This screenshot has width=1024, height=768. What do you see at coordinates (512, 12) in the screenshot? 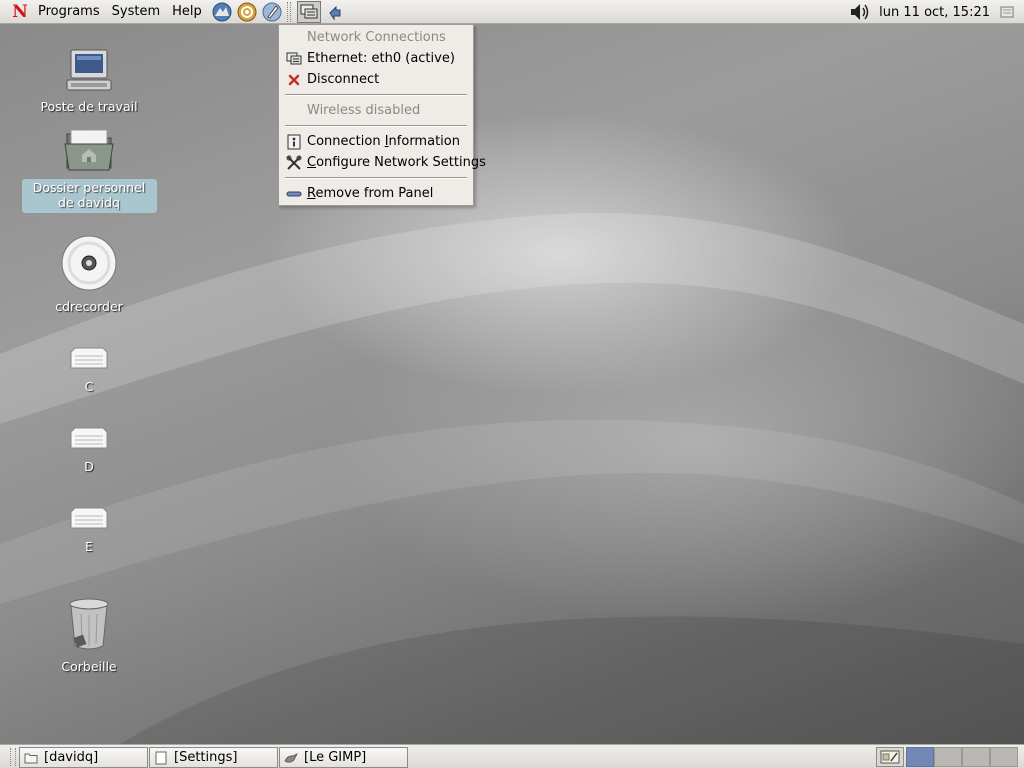
I see `top-panel: N Programs System Help lun 11 oct, 15:21` at bounding box center [512, 12].